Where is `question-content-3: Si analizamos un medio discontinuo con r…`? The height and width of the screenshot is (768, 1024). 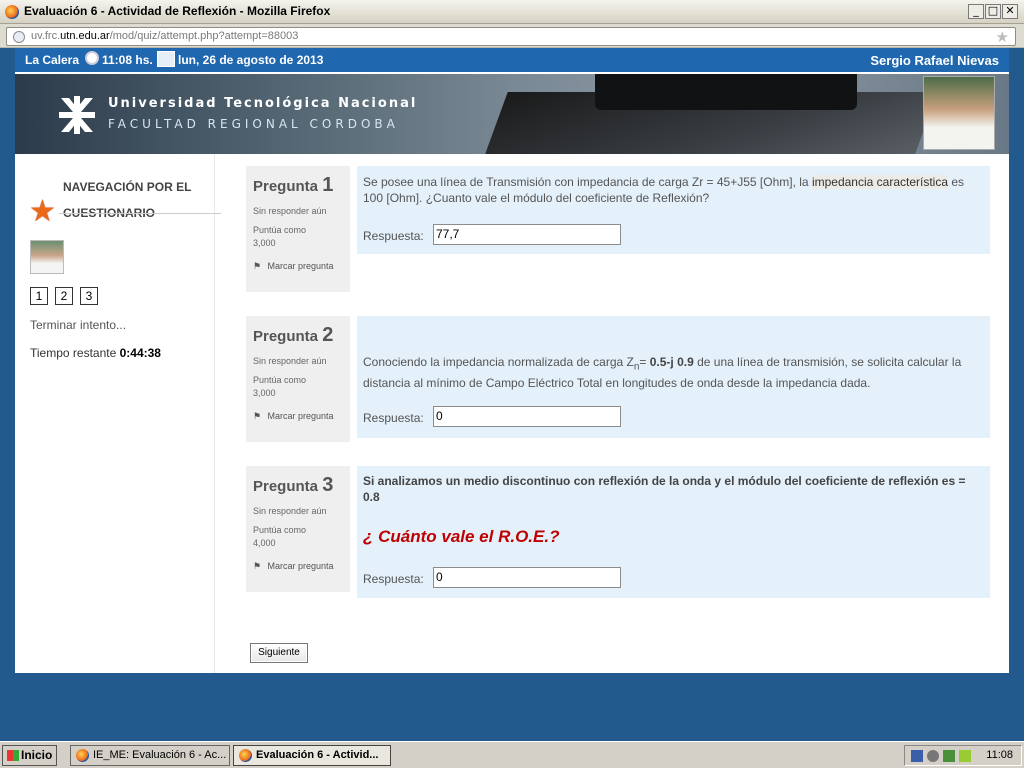
question-content-3: Si analizamos un medio discontinuo con r… is located at coordinates (673, 532).